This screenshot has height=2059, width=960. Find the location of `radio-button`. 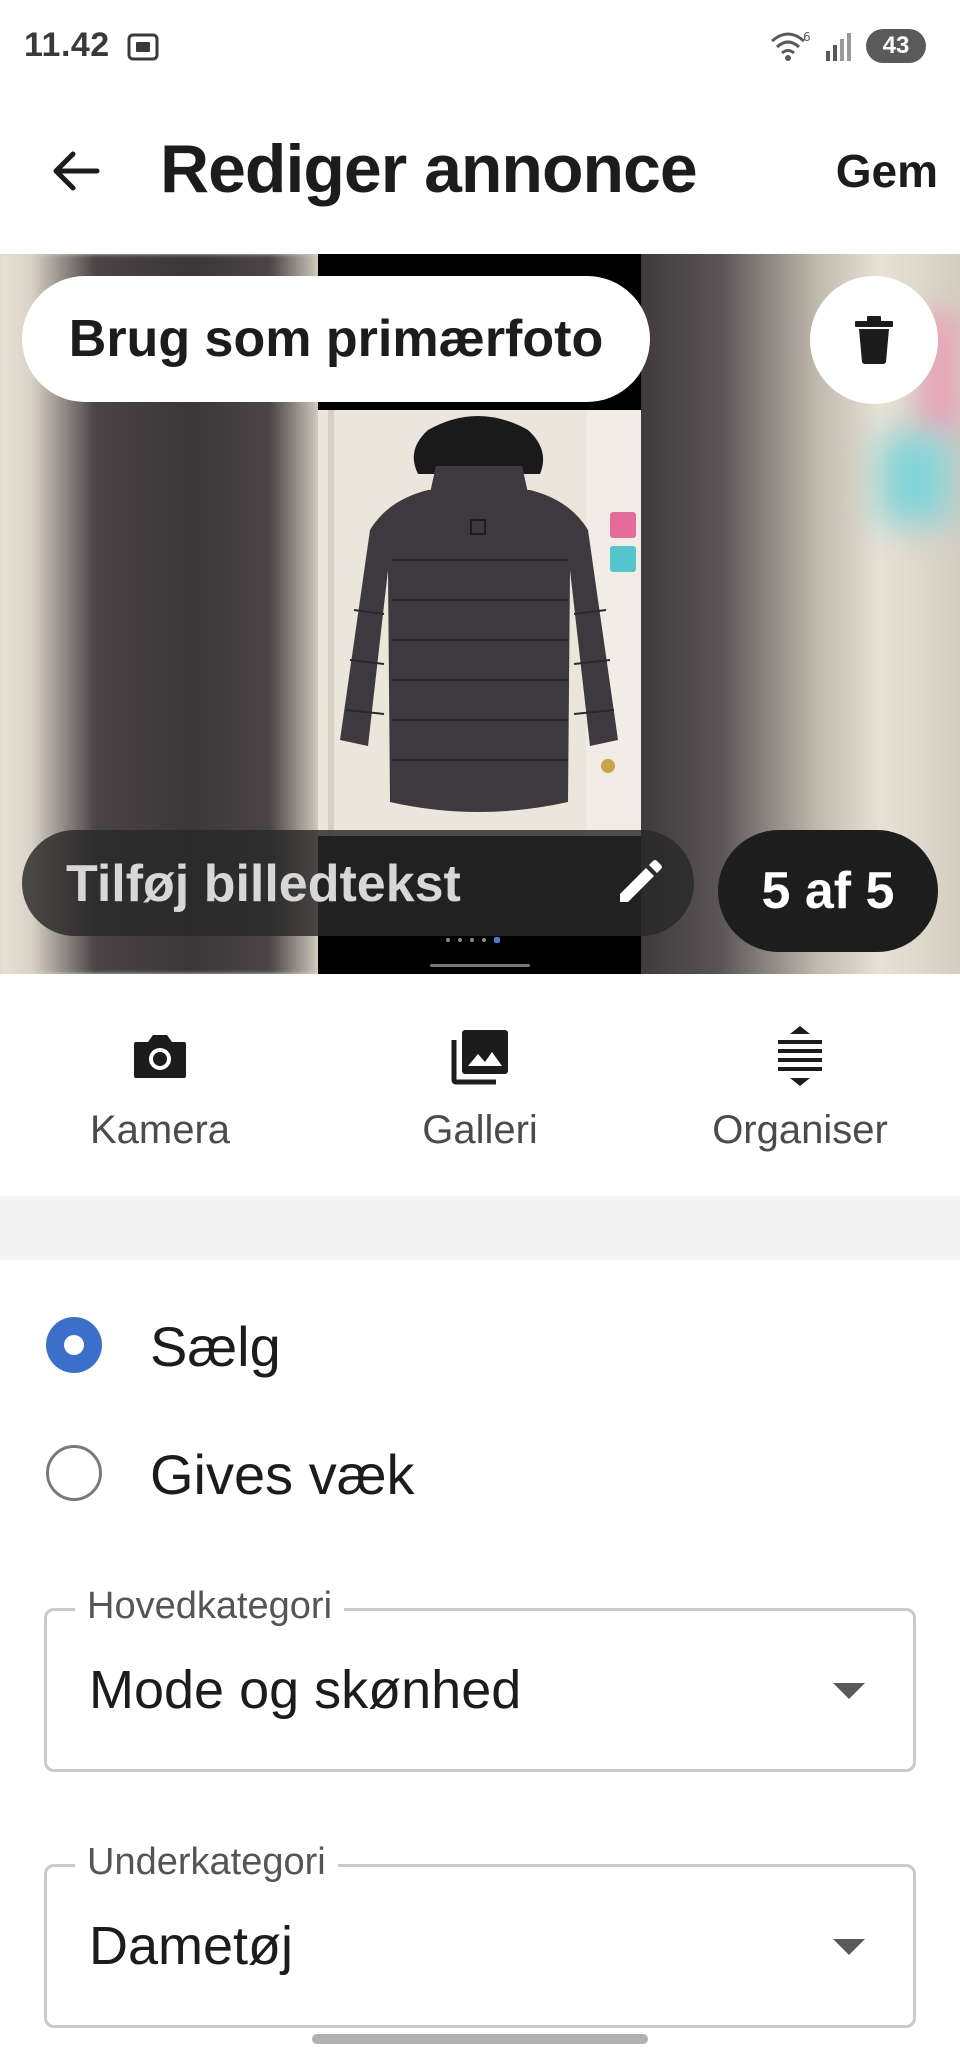

radio-button is located at coordinates (74, 1473).